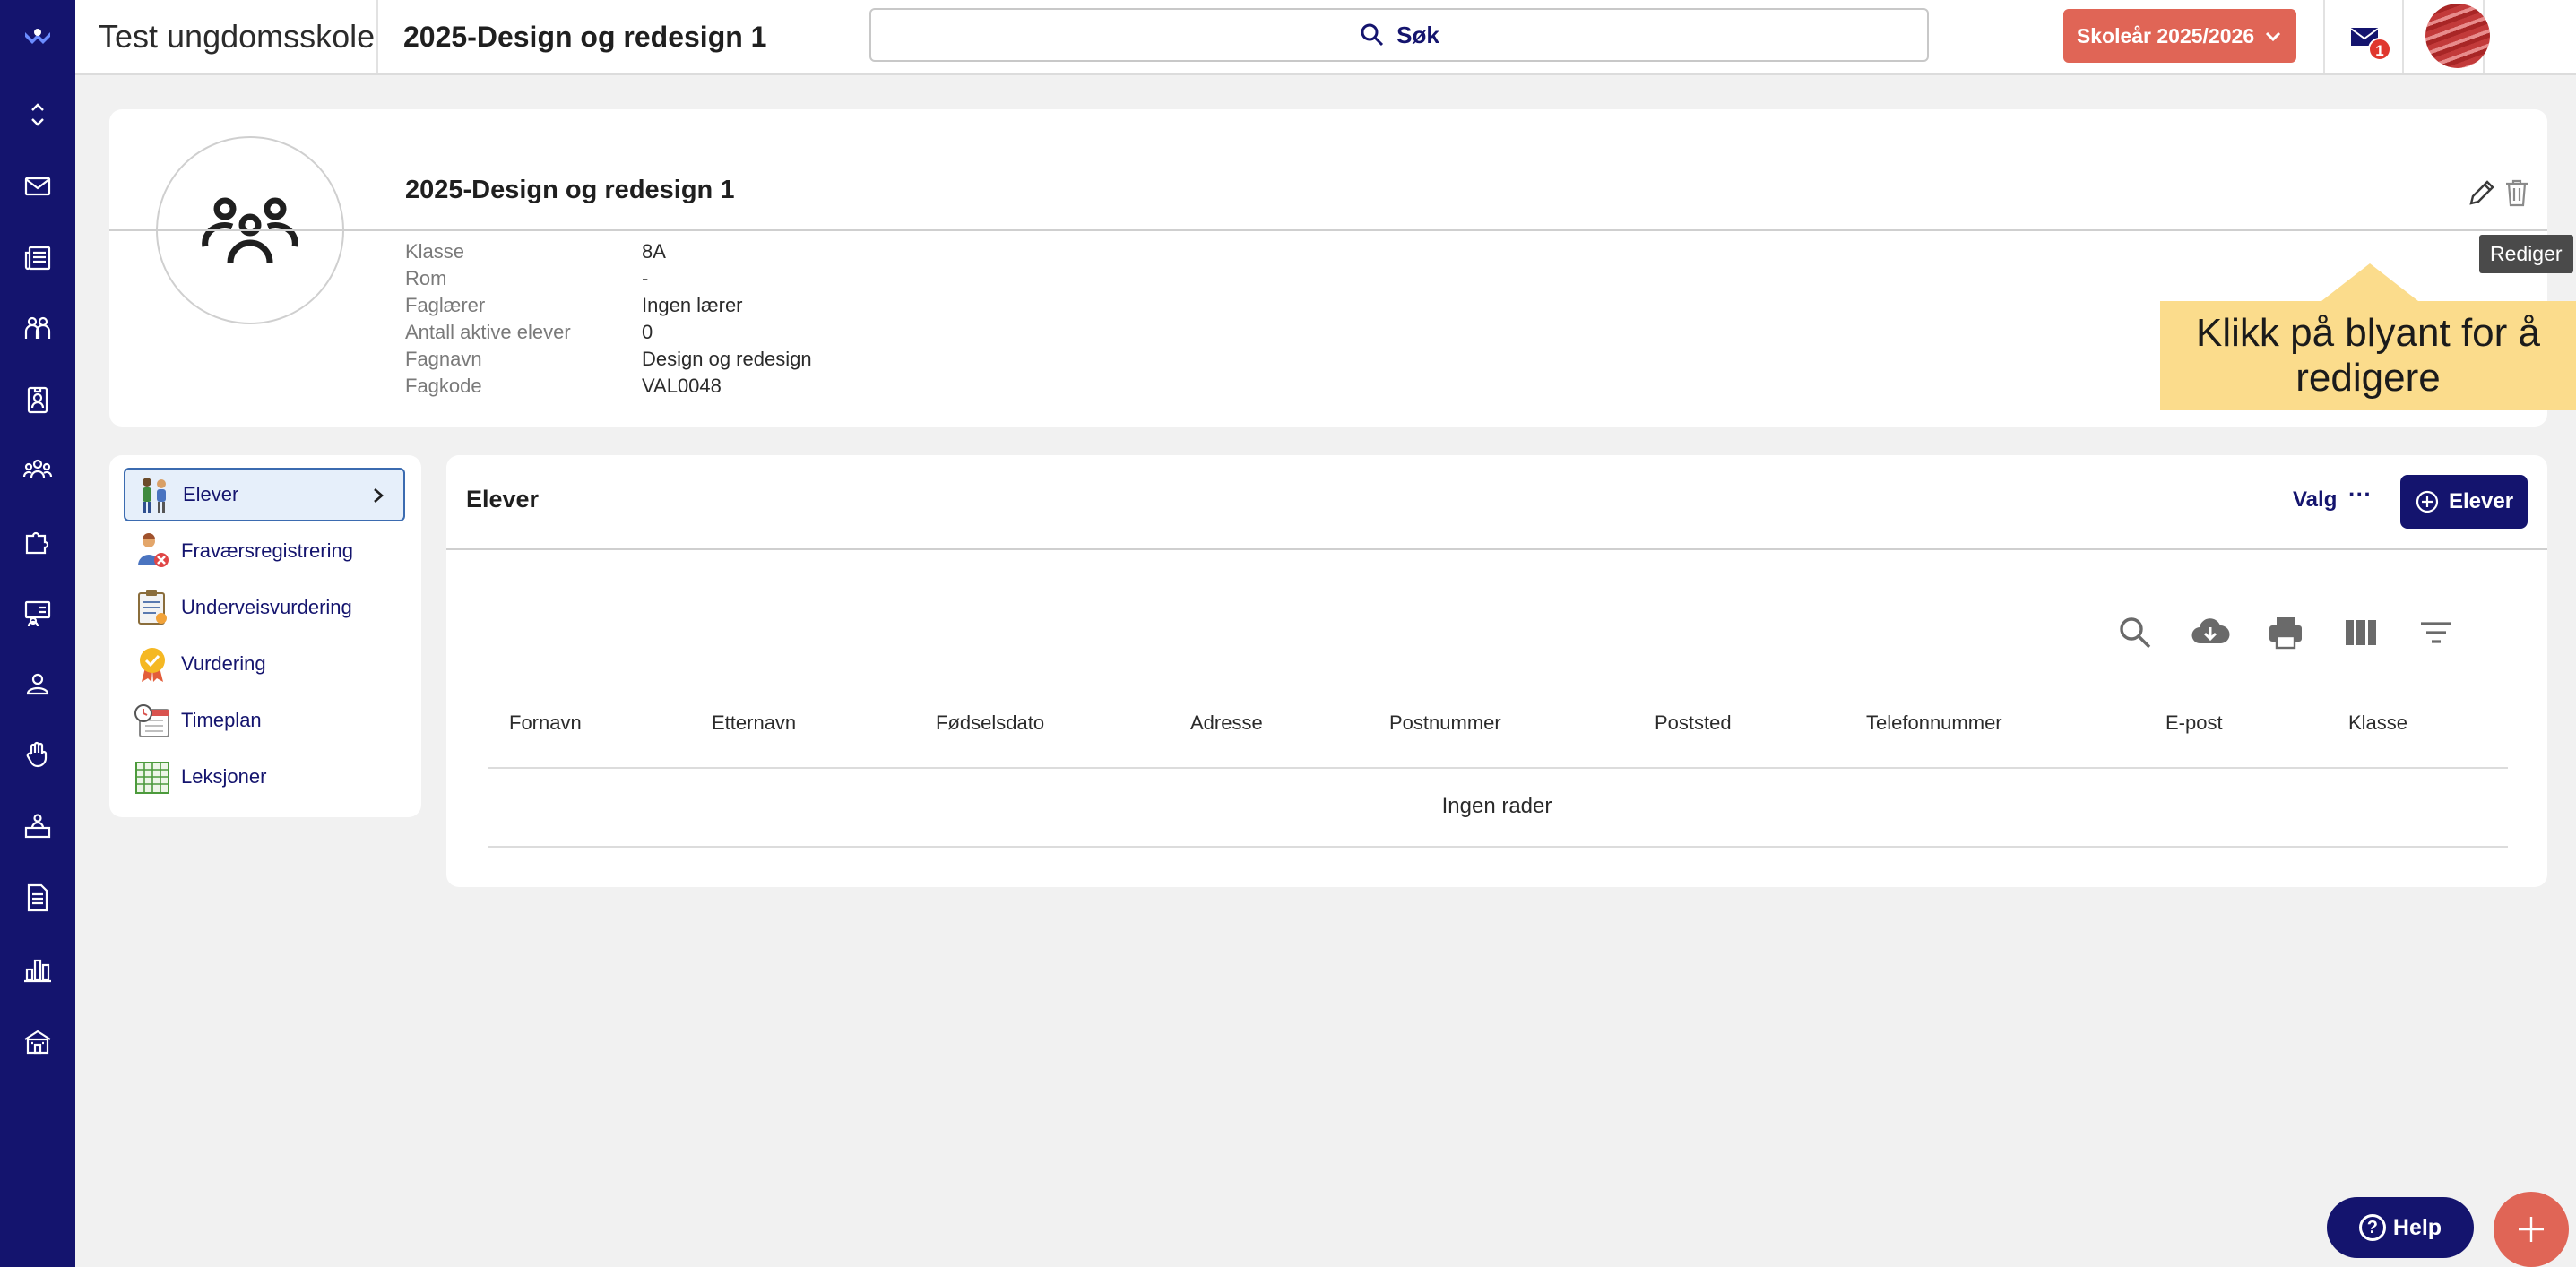  I want to click on empty-table-message: Ingen rader, so click(1496, 806).